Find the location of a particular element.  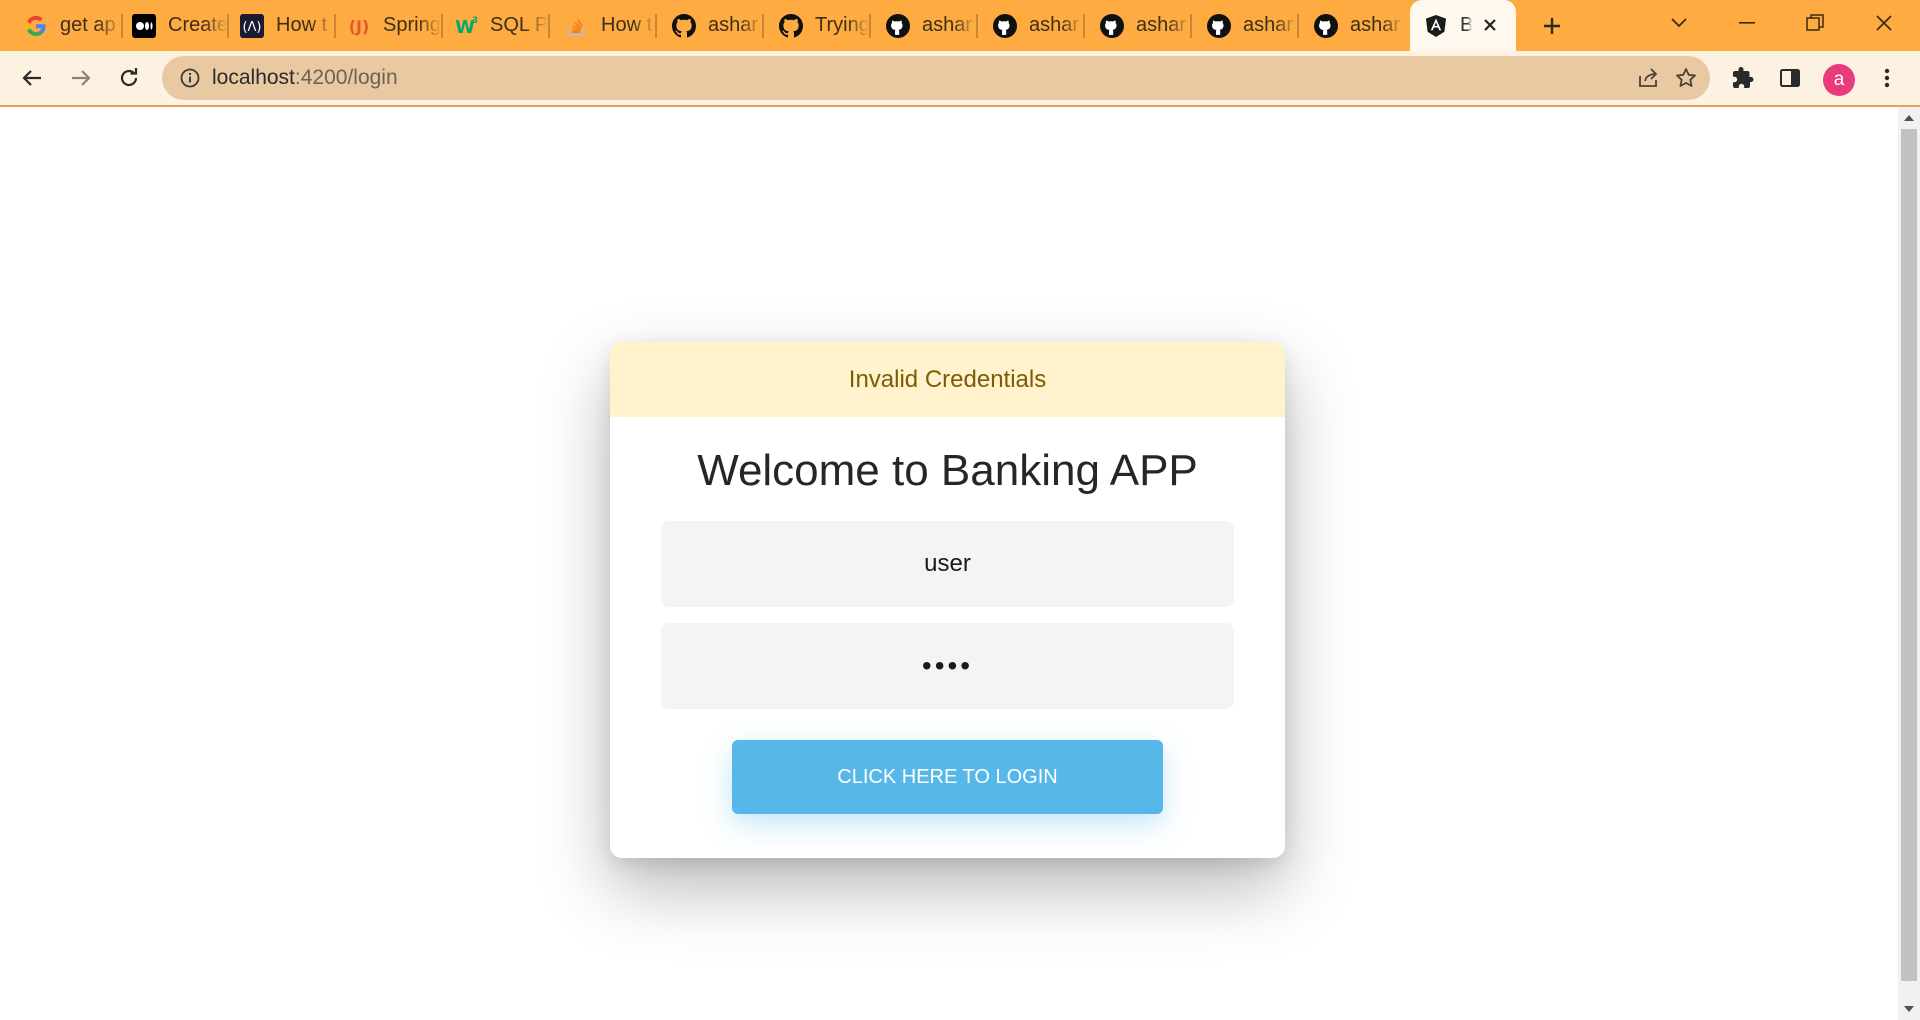

javatpoint-icon: (J) is located at coordinates (359, 26).